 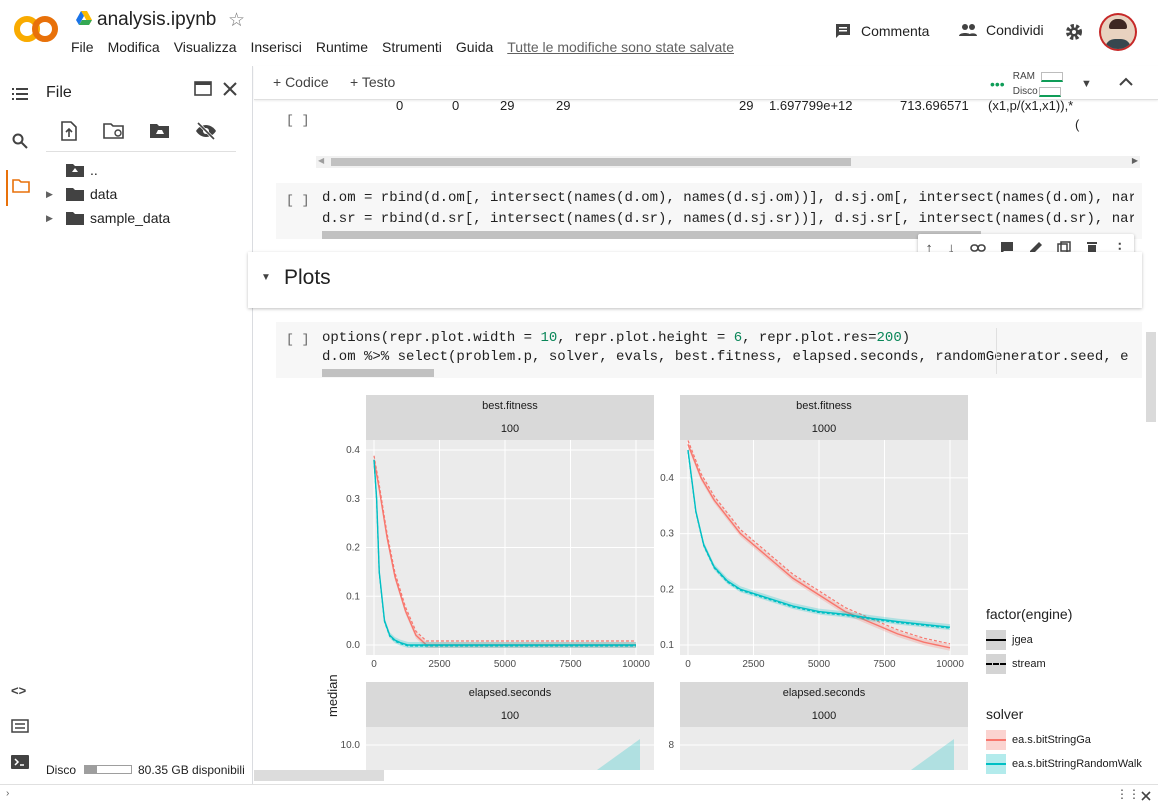 What do you see at coordinates (114, 131) in the screenshot?
I see `refresh-folder-icon` at bounding box center [114, 131].